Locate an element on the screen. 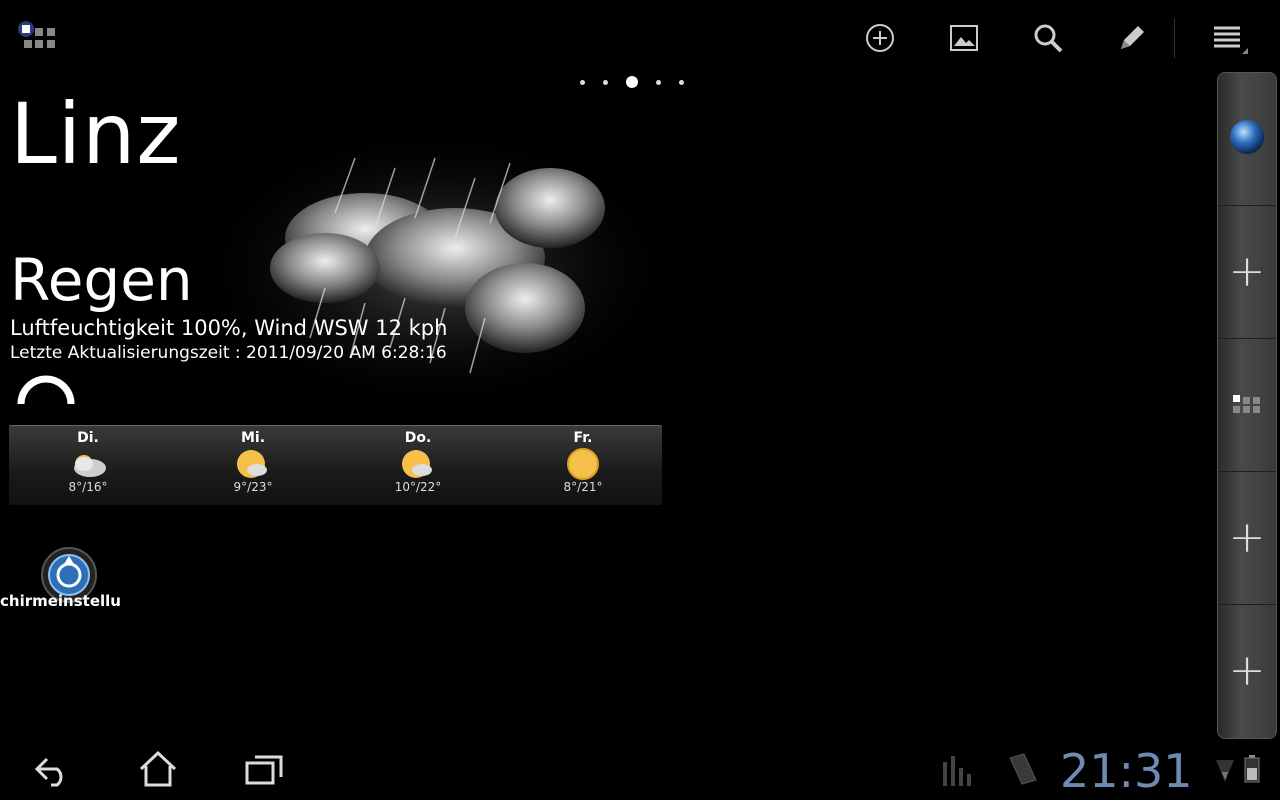 The height and width of the screenshot is (800, 1280). search-icon is located at coordinates (1048, 38).